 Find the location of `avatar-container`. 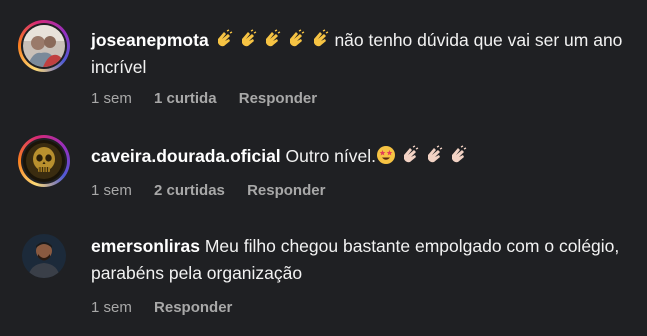

avatar-container is located at coordinates (44, 256).